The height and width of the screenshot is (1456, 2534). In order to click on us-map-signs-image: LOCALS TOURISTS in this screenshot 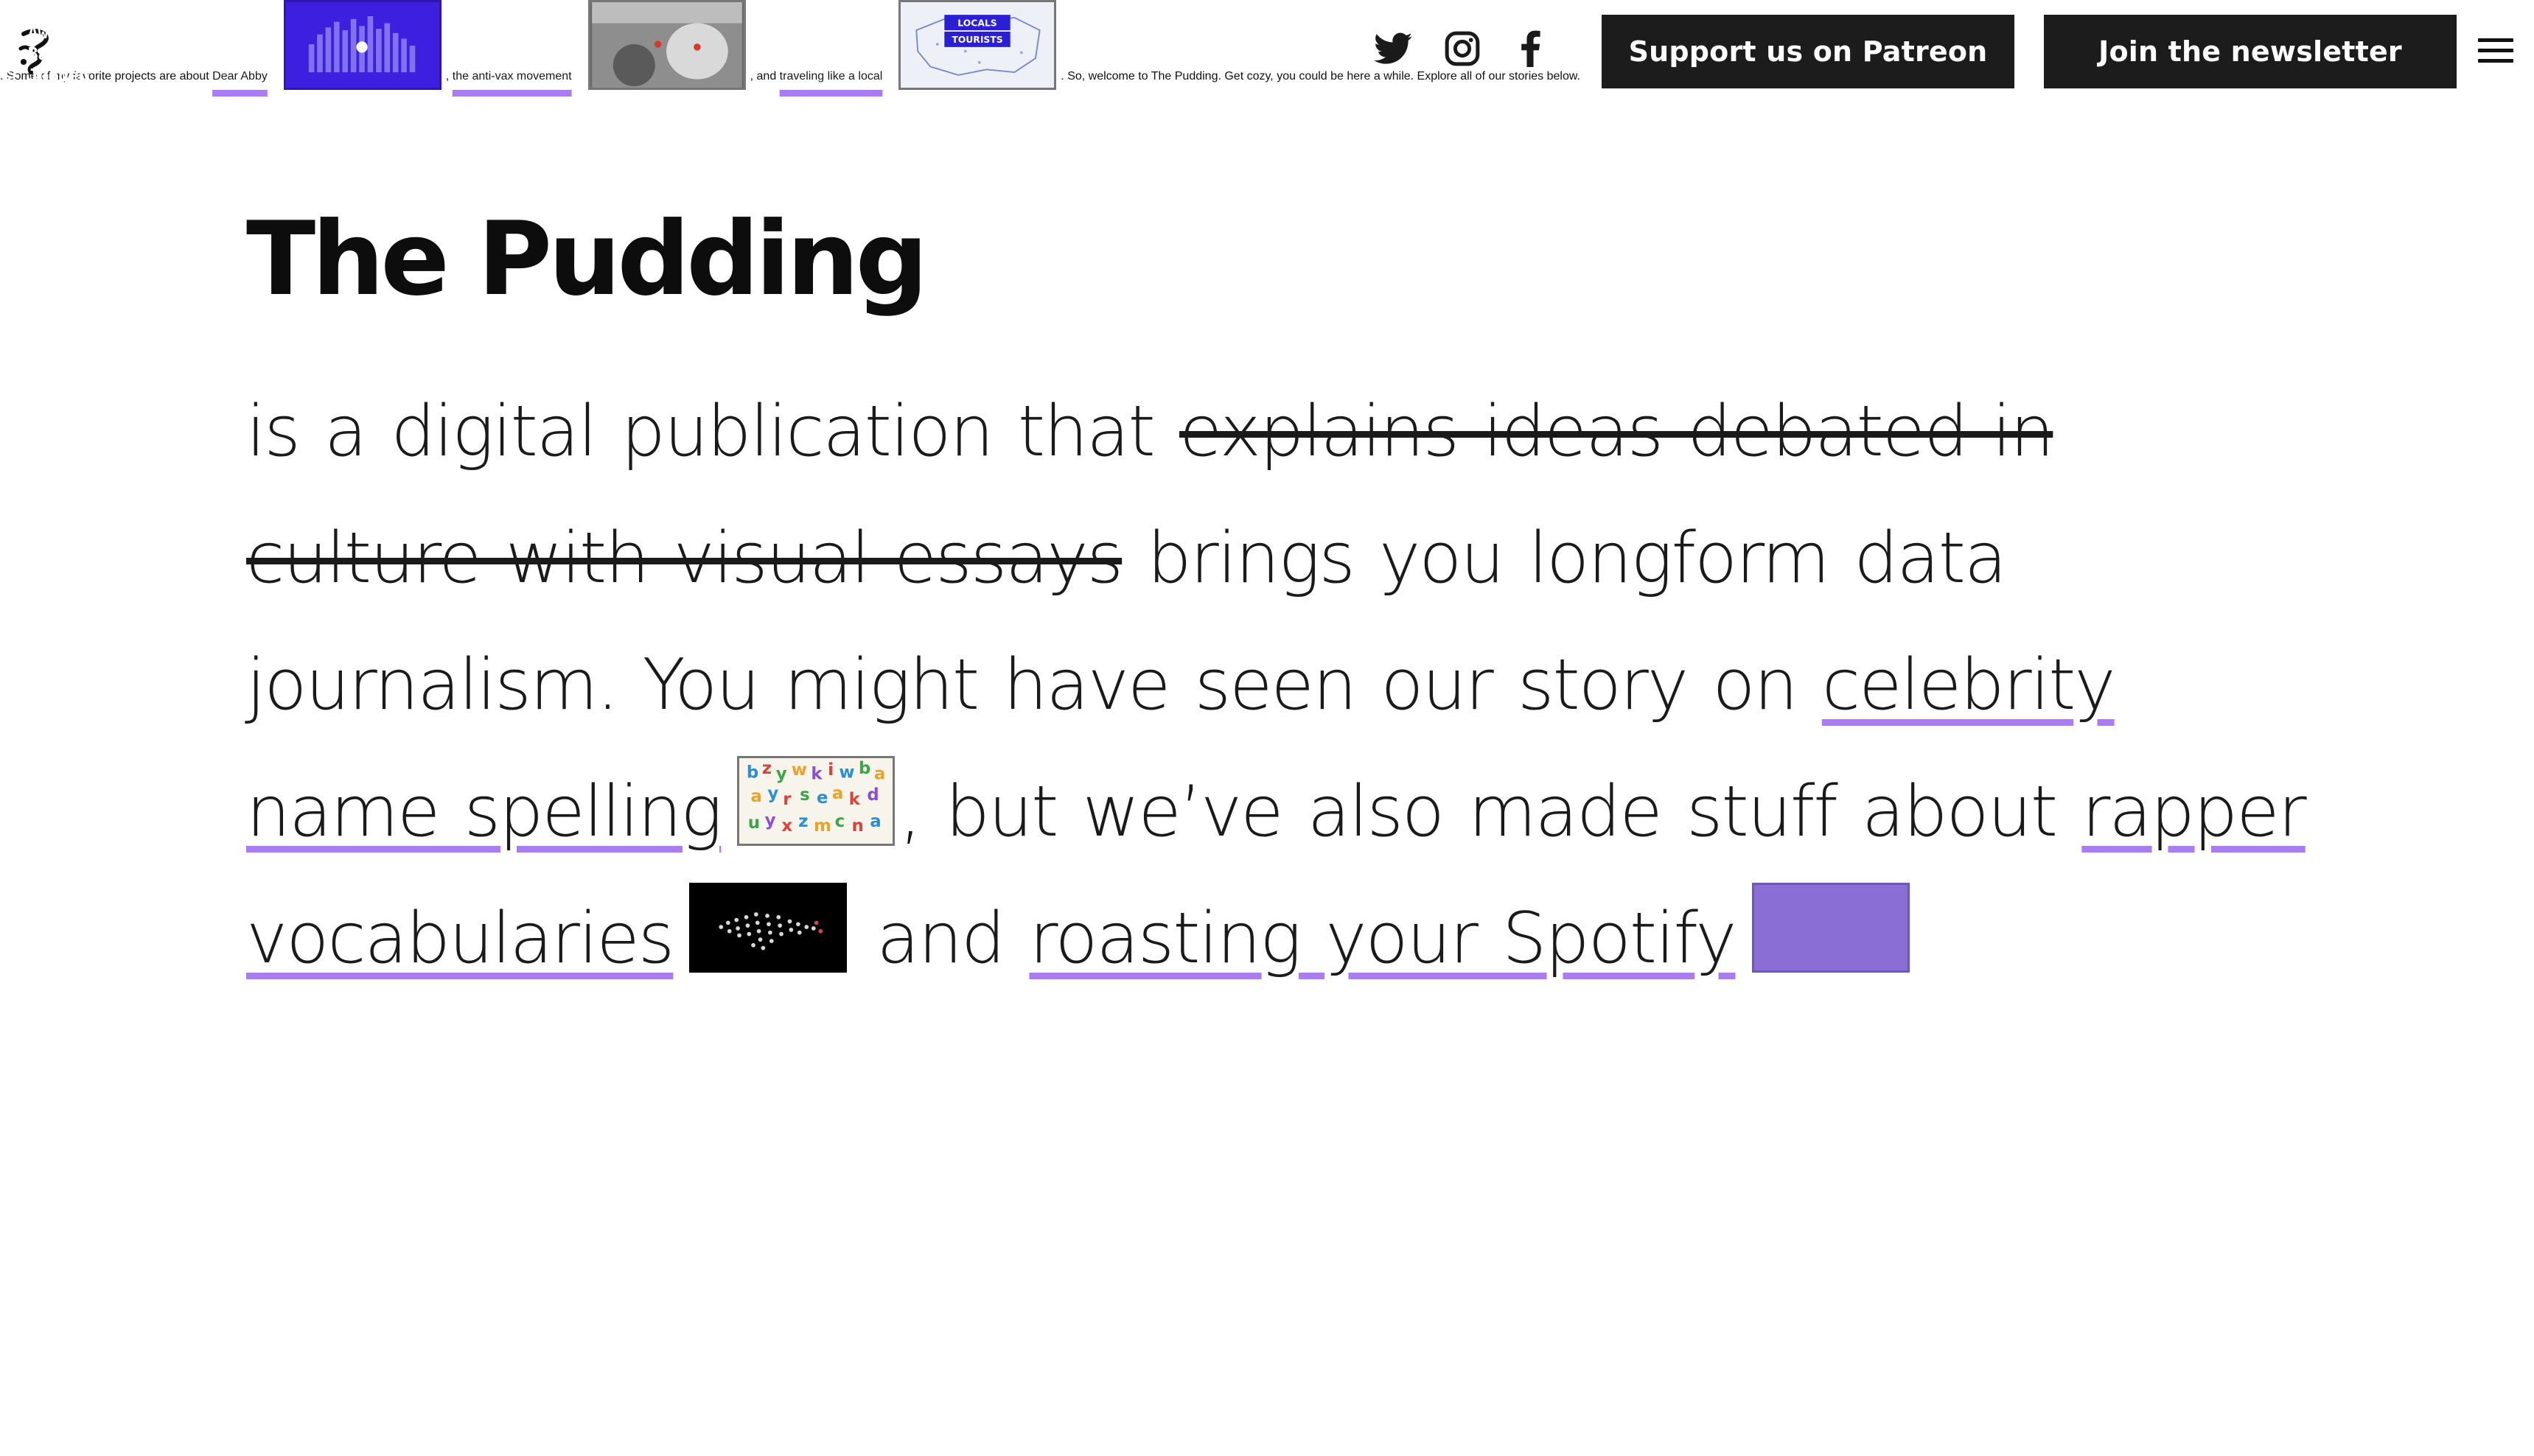, I will do `click(978, 45)`.